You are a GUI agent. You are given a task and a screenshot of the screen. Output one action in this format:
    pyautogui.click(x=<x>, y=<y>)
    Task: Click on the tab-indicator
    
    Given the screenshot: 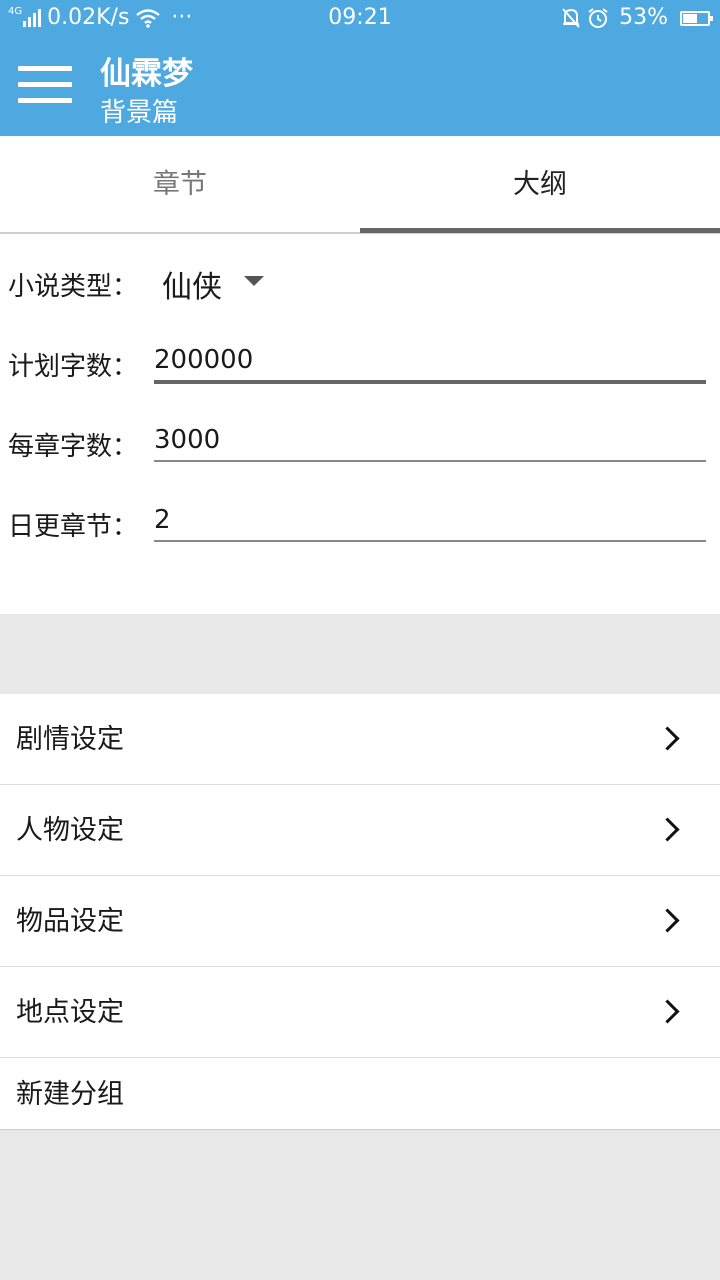 What is the action you would take?
    pyautogui.click(x=540, y=230)
    